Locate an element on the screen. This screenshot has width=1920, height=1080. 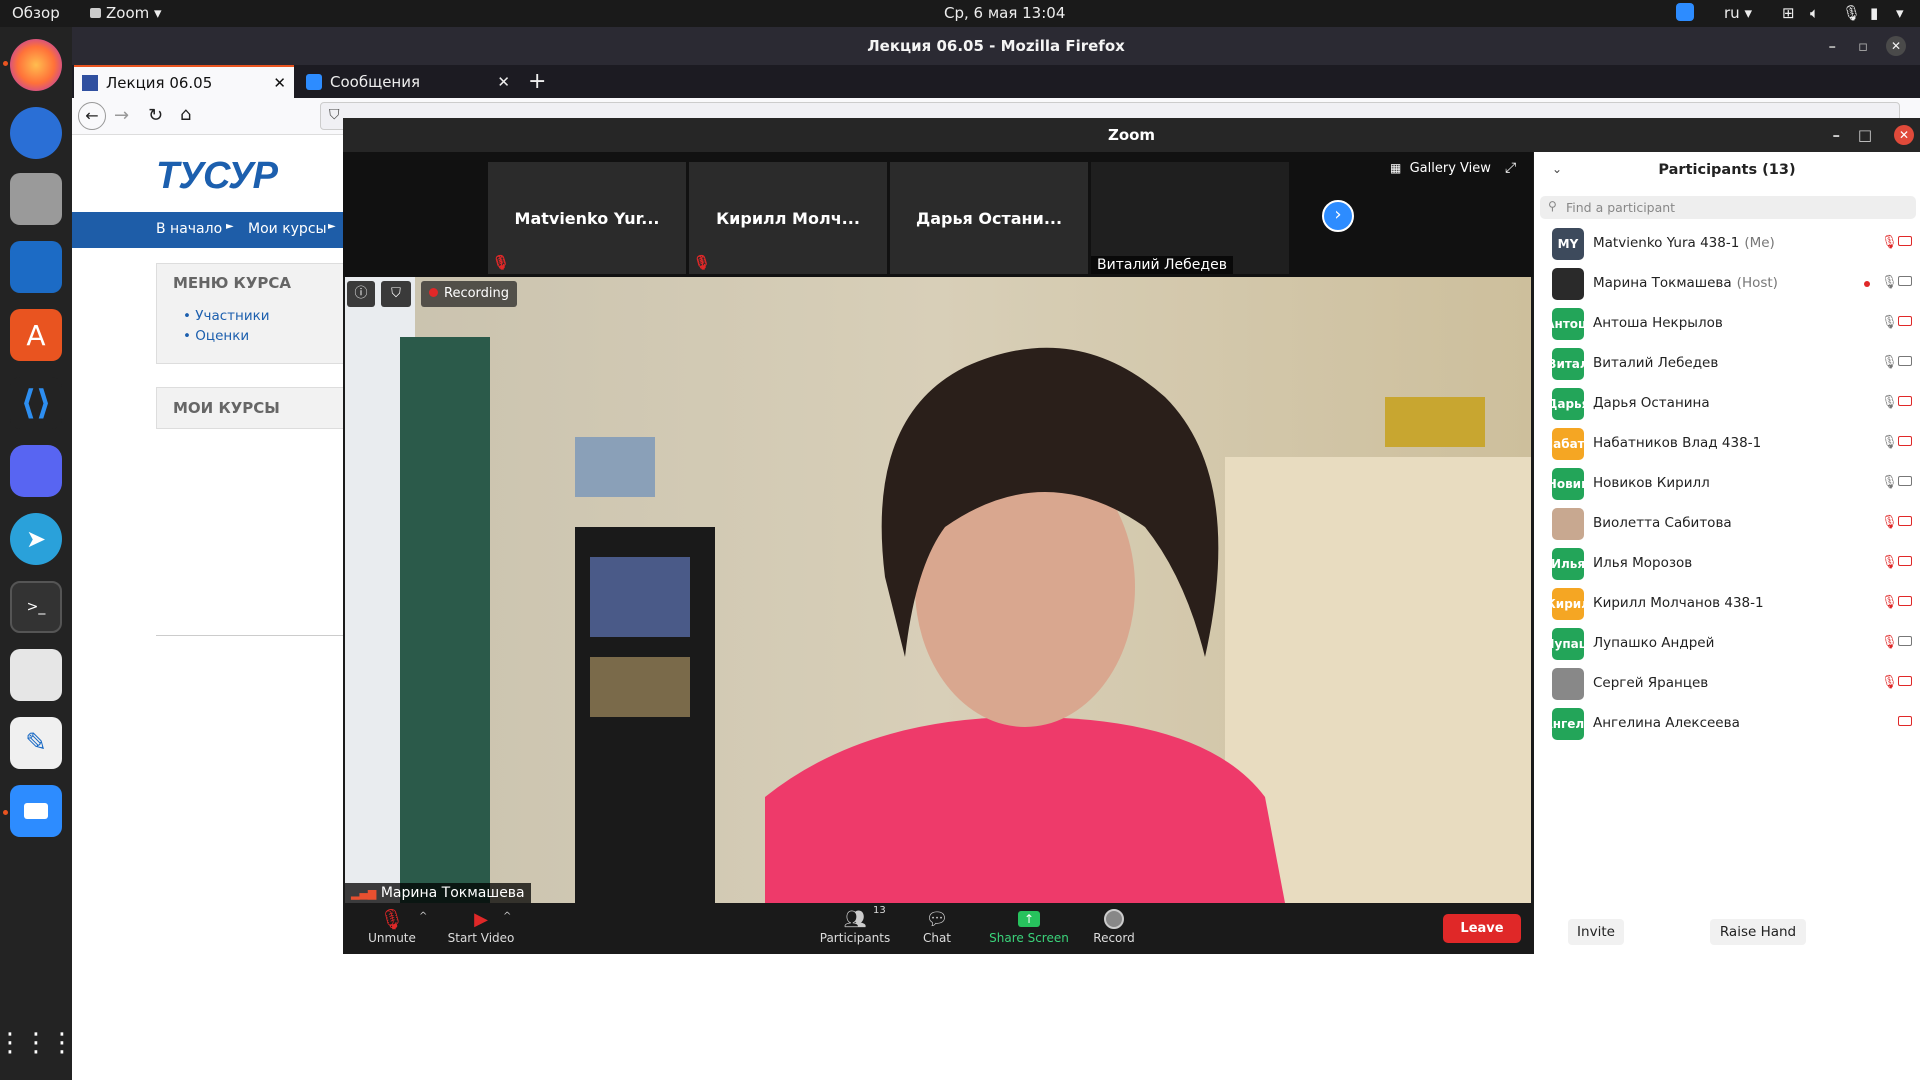
vscode-icon: ⟨⟩ is located at coordinates (36, 403).